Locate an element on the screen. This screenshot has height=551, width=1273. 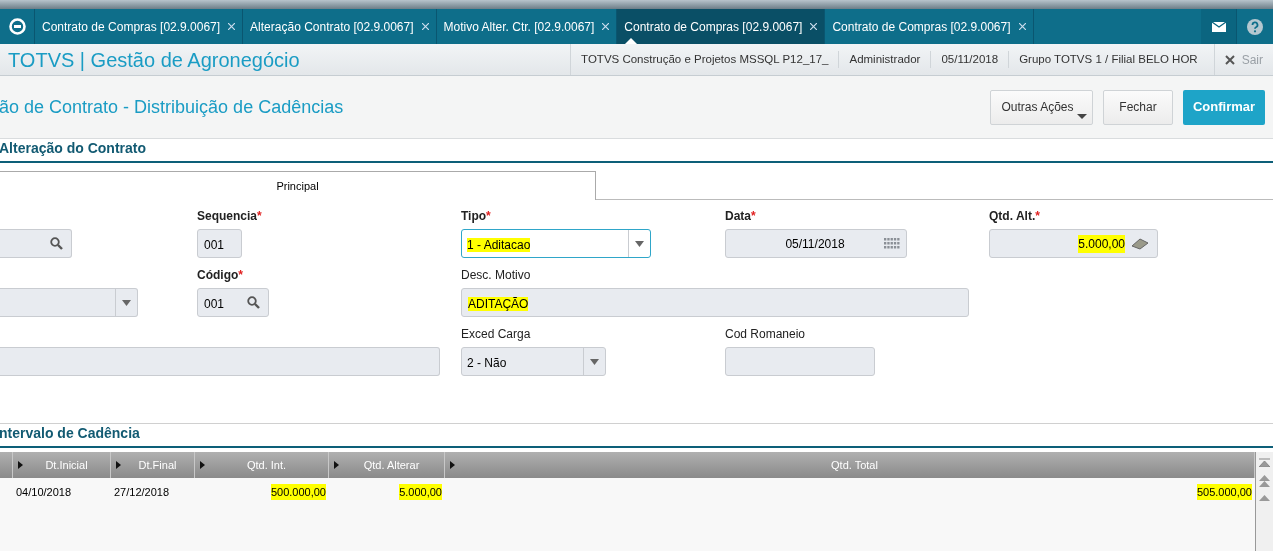
mail-icon is located at coordinates (1219, 26).